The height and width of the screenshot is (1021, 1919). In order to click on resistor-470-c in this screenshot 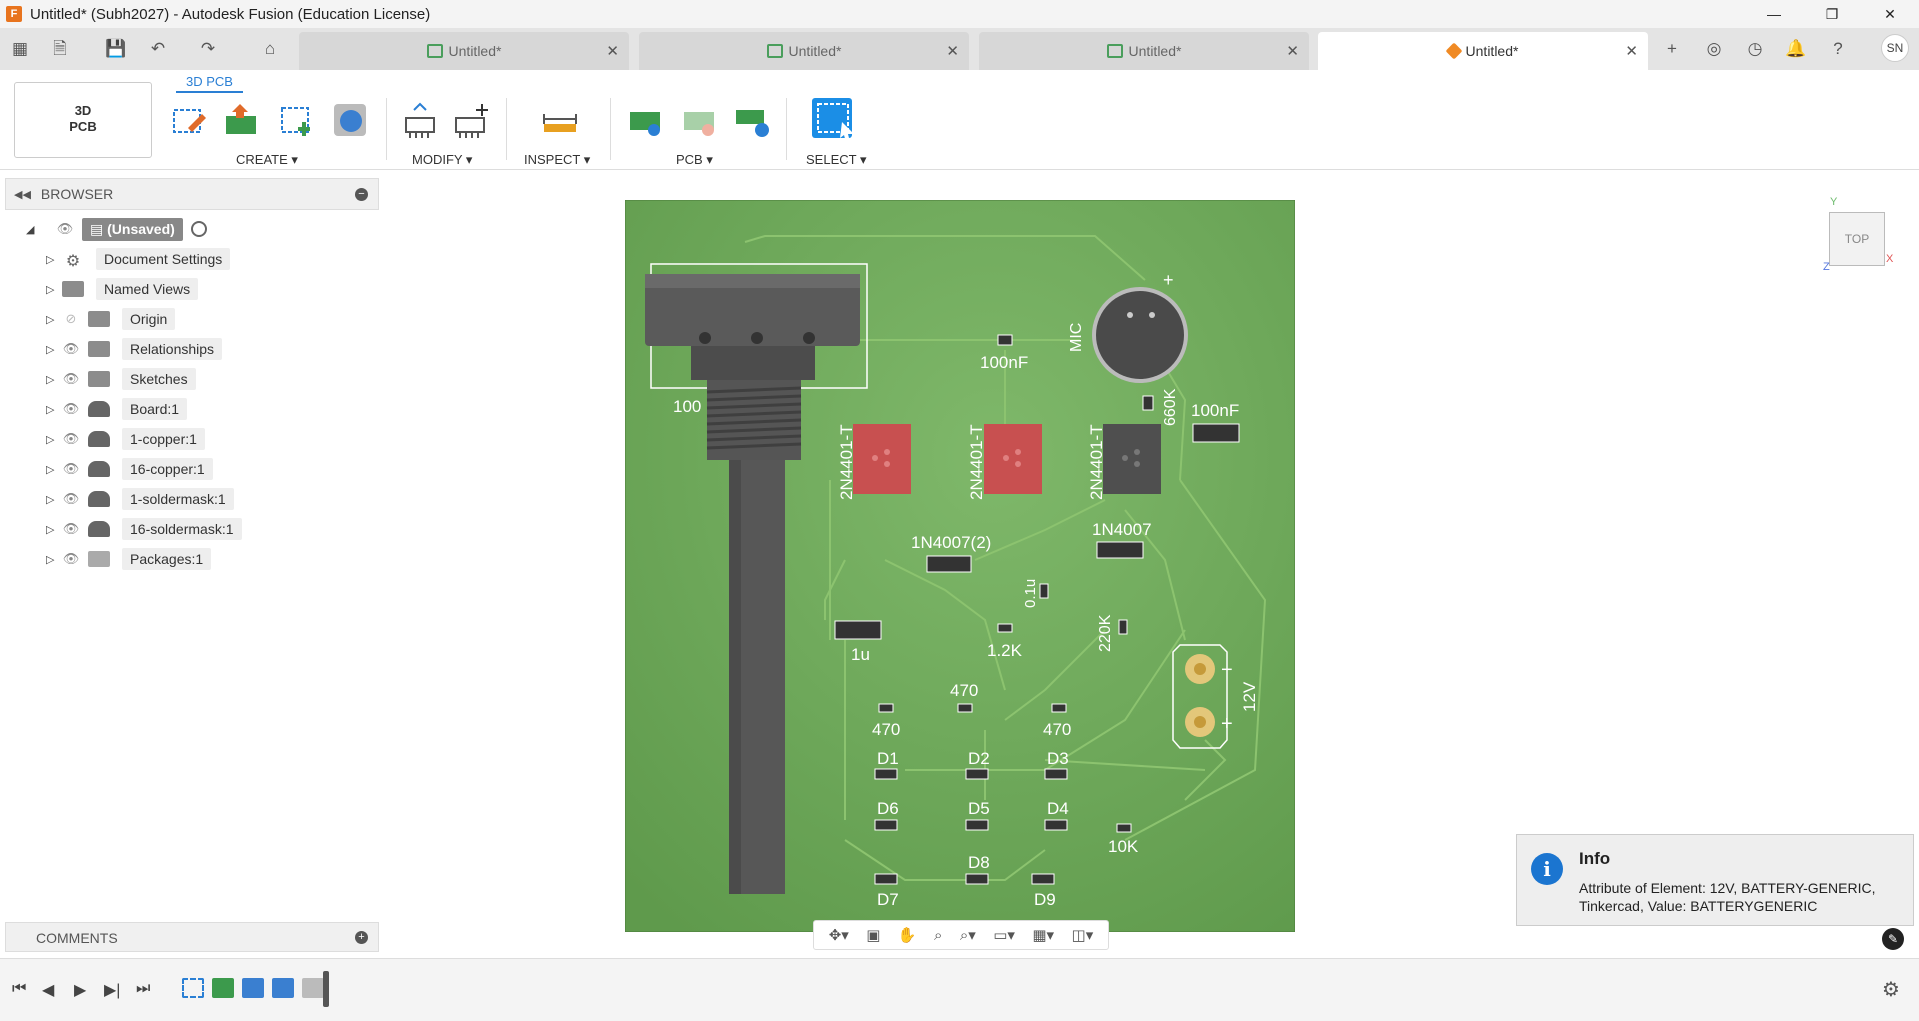, I will do `click(1059, 708)`.